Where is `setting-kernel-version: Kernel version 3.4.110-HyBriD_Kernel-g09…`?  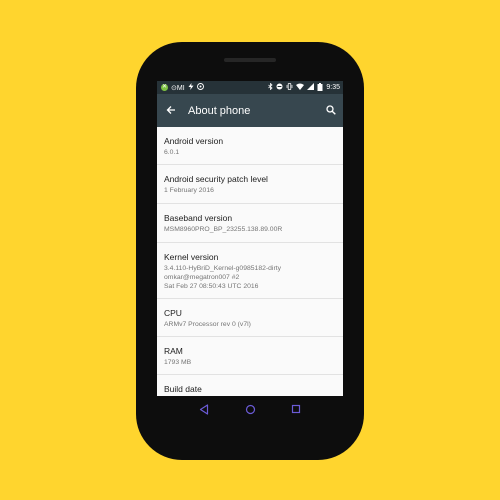 setting-kernel-version: Kernel version 3.4.110-HyBriD_Kernel-g09… is located at coordinates (250, 271).